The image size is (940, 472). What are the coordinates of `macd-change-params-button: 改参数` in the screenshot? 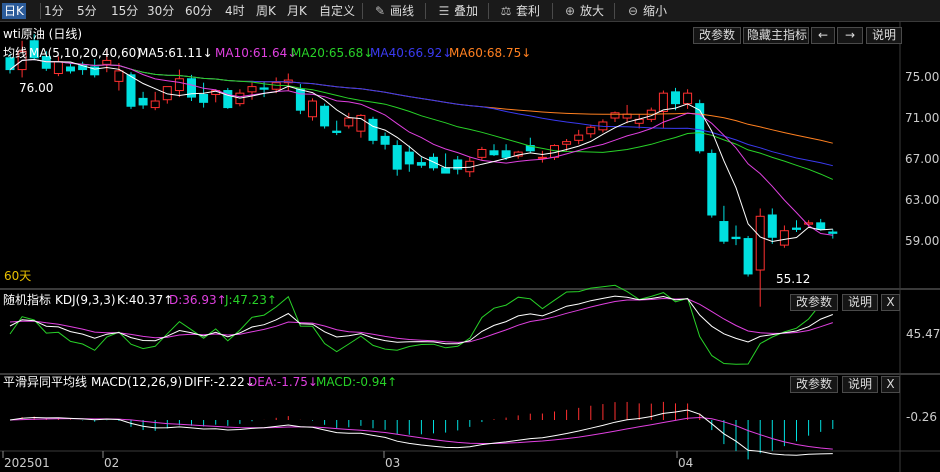 It's located at (814, 384).